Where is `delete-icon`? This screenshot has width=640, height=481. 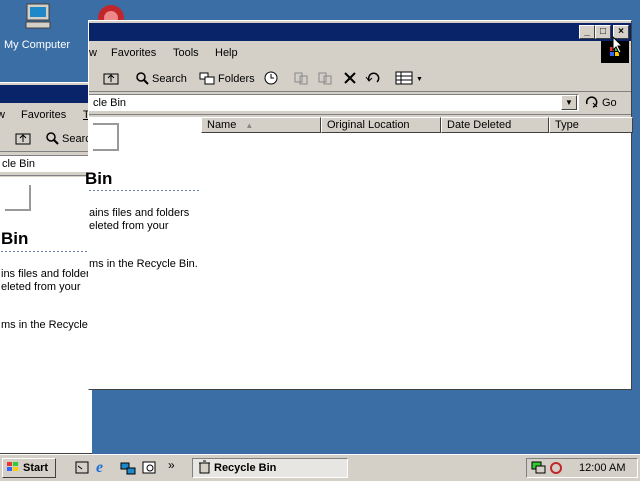 delete-icon is located at coordinates (350, 79).